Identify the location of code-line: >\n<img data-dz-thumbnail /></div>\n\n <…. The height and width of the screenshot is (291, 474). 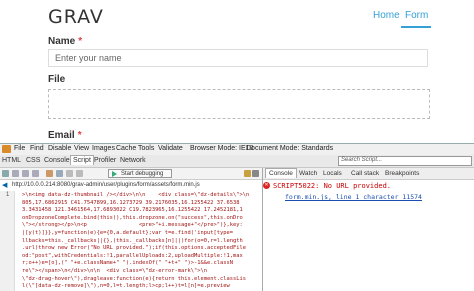
(136, 195).